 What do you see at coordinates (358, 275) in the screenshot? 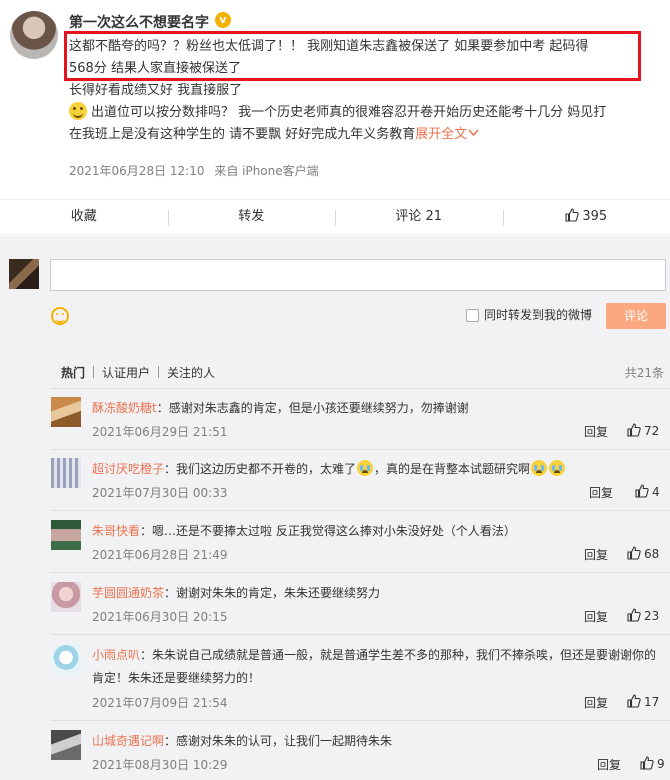
I see `comment-input` at bounding box center [358, 275].